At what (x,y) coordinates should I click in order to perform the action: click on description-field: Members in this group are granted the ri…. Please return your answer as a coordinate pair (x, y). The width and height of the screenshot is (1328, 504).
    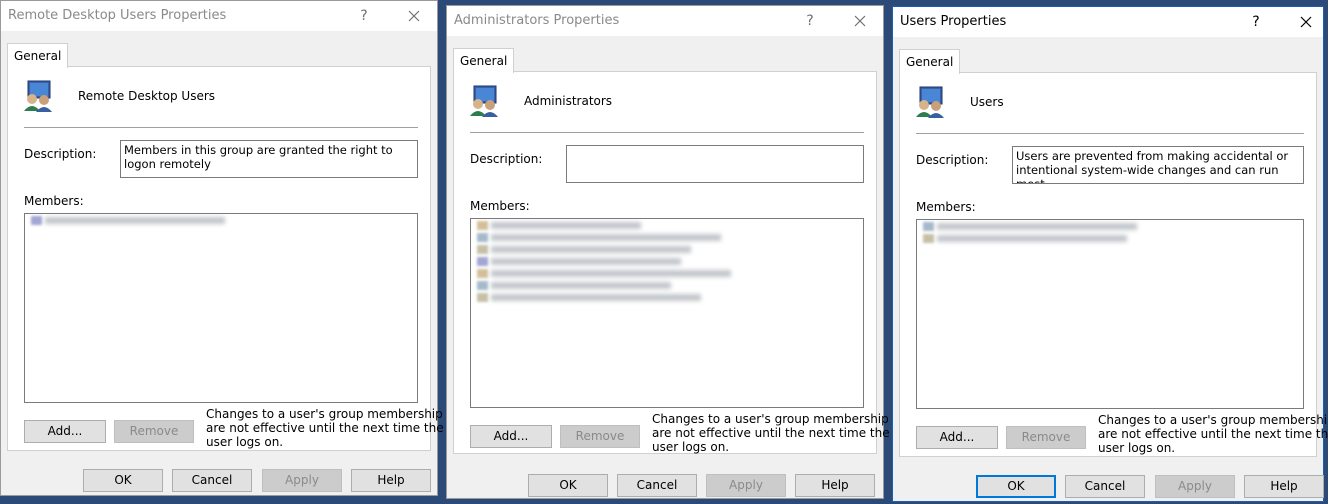
    Looking at the image, I should click on (269, 159).